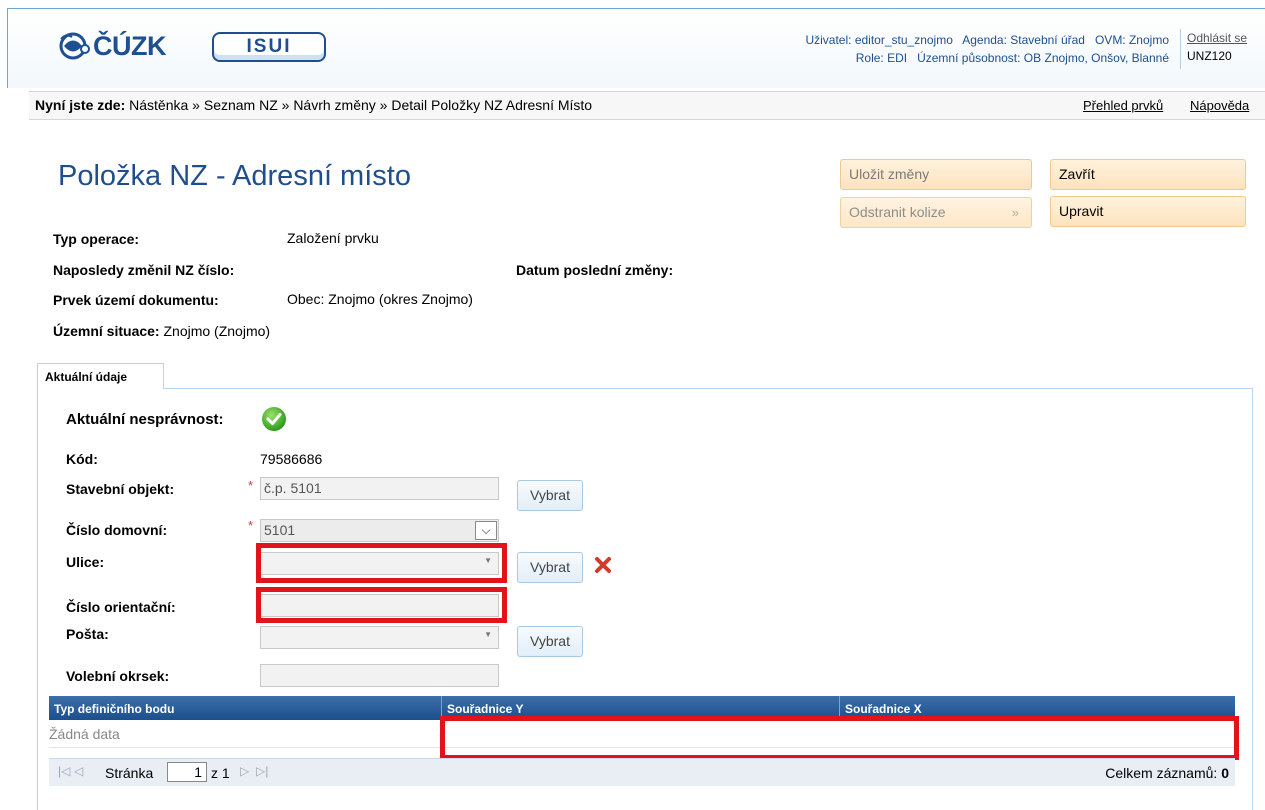 The width and height of the screenshot is (1265, 810). What do you see at coordinates (96, 239) in the screenshot?
I see `operation-type-label: Typ operace:` at bounding box center [96, 239].